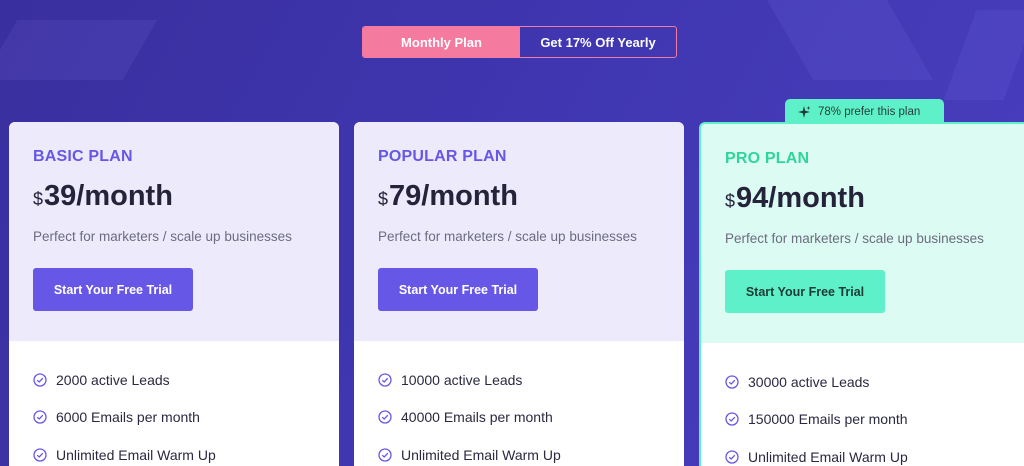 The height and width of the screenshot is (466, 1024). I want to click on feature-item: 6000 Emails per month, so click(174, 418).